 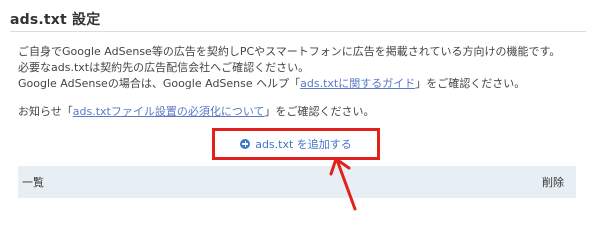 I want to click on notice-prefix: お知らせ「, so click(x=45, y=111).